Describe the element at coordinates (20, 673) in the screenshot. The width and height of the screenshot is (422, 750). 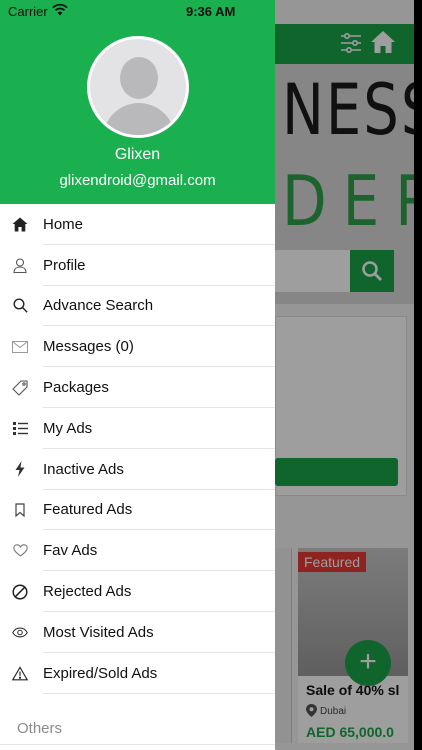
I see `warning-icon` at that location.